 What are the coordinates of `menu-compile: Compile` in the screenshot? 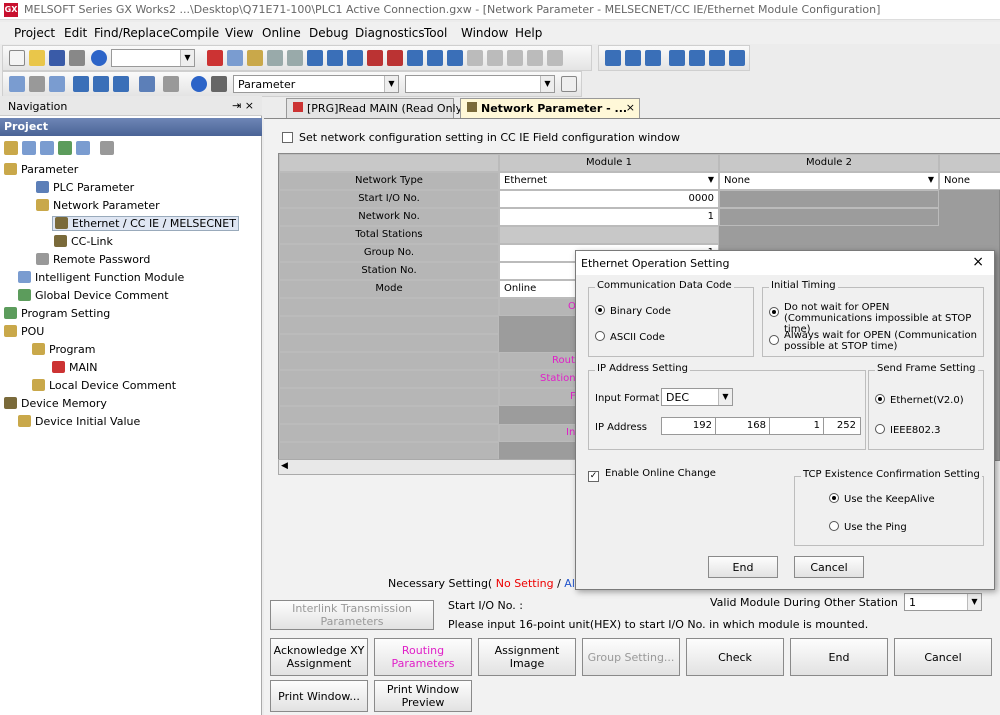 It's located at (194, 33).